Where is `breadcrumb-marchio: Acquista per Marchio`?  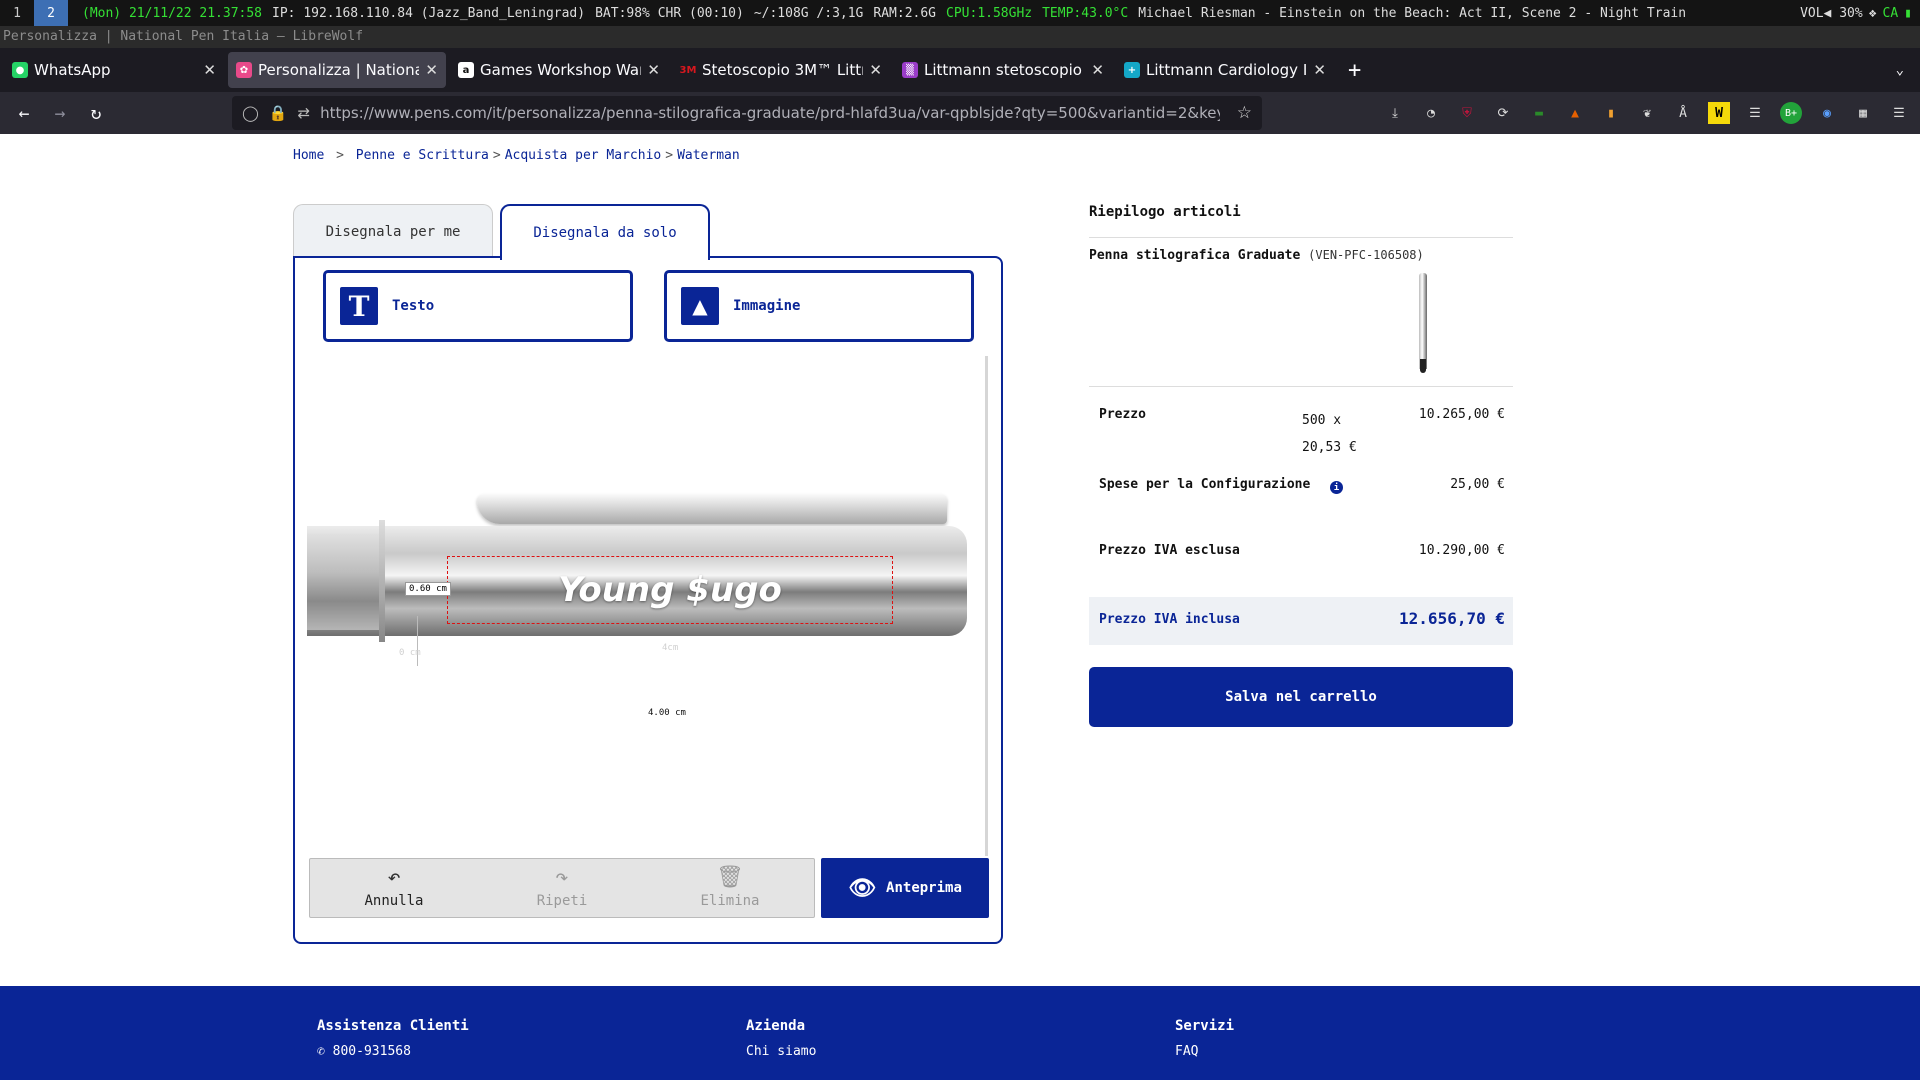
breadcrumb-marchio: Acquista per Marchio is located at coordinates (583, 155).